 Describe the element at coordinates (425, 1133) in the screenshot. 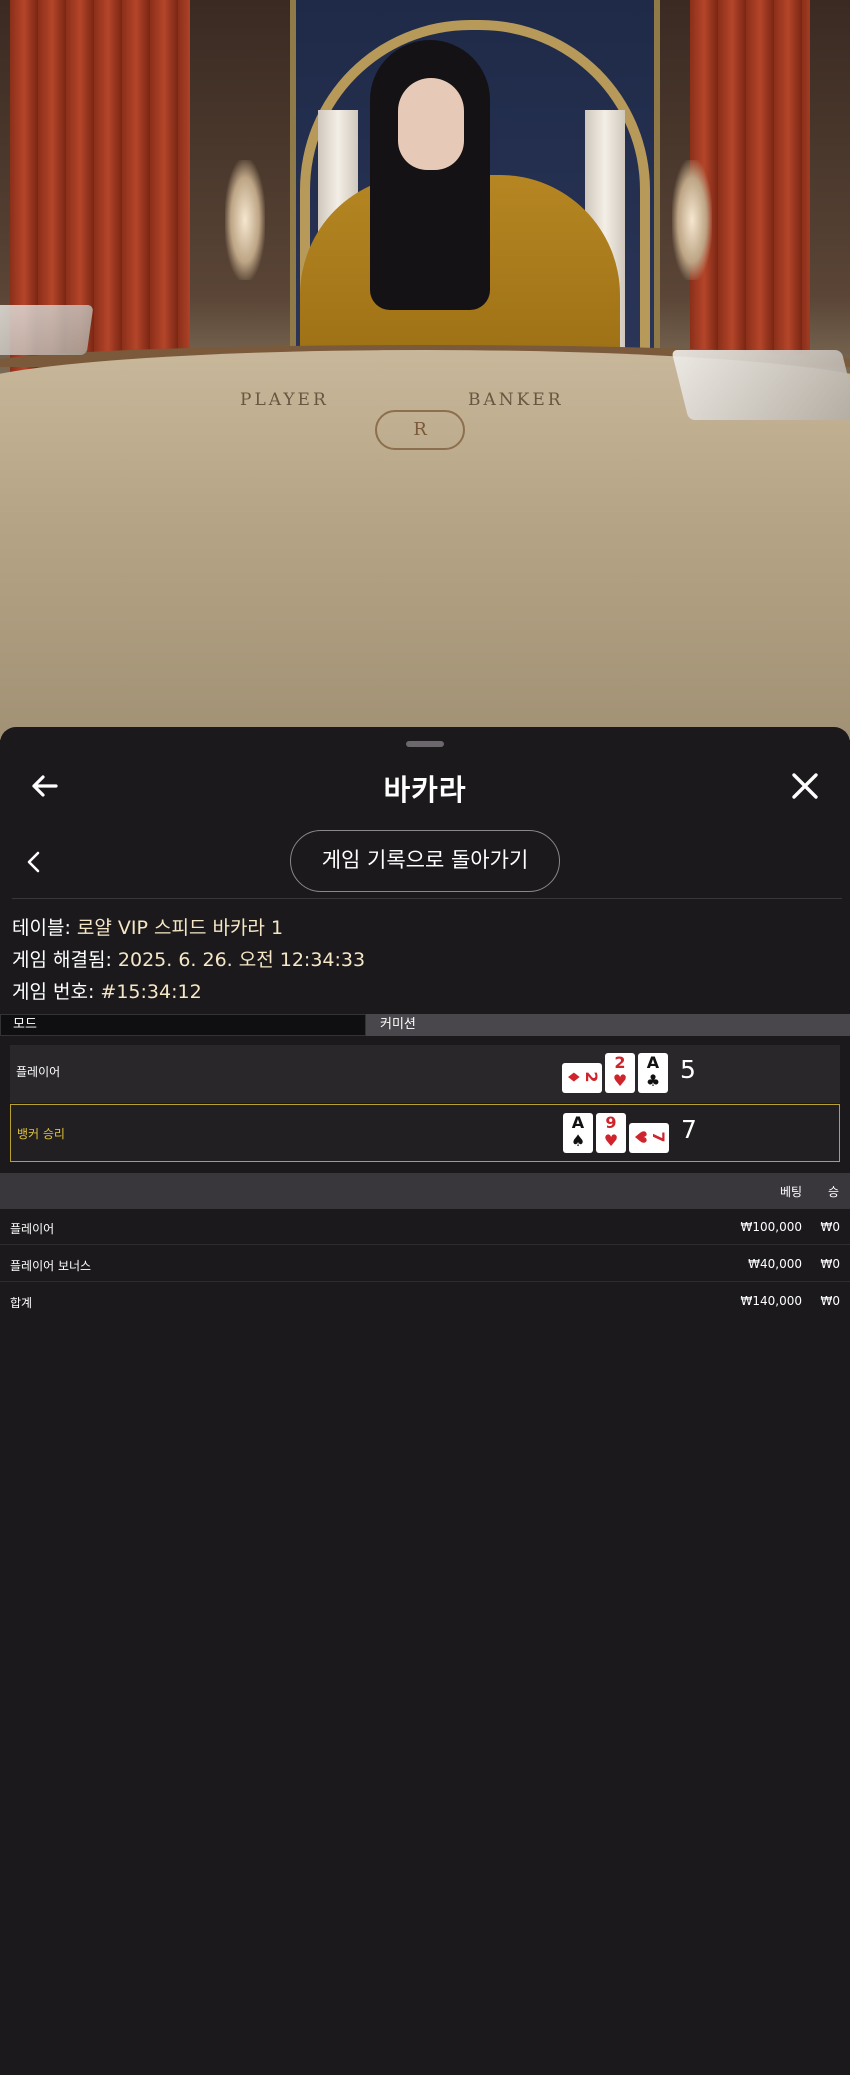

I see `banker-hand-row: 뱅커 승리 A ♠ 9 ♥ 7 ♥ 7` at that location.